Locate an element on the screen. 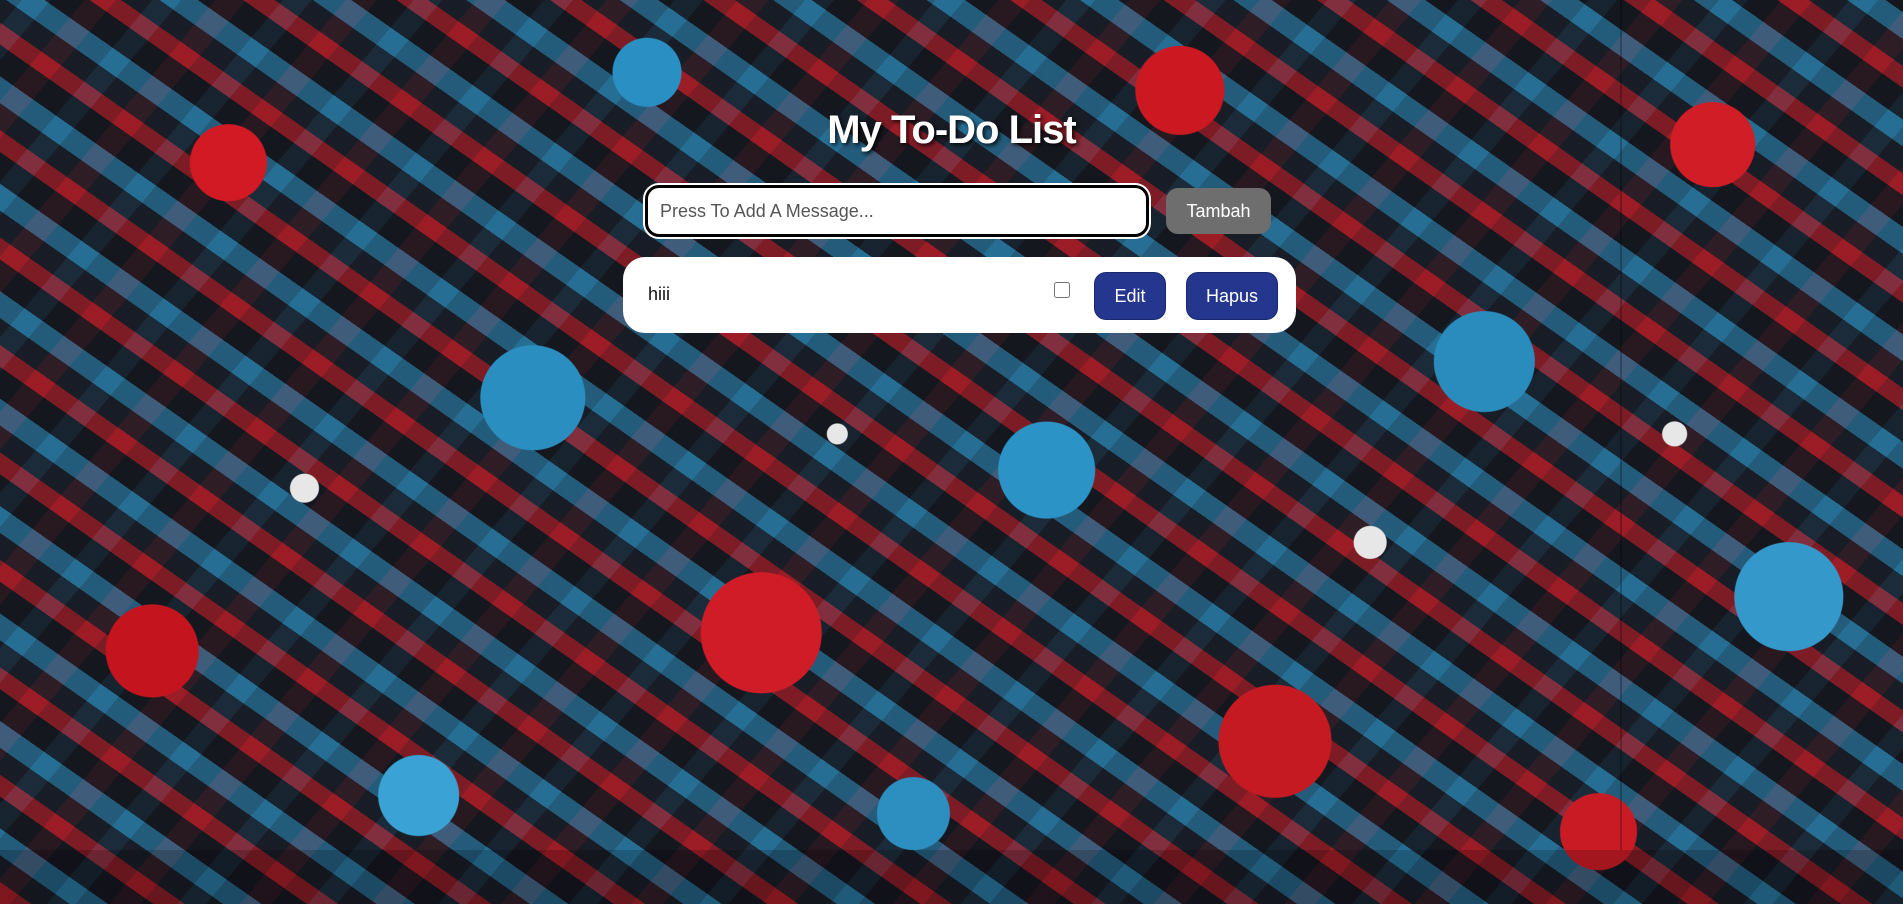 The image size is (1903, 904). todo-text: hiii is located at coordinates (659, 294).